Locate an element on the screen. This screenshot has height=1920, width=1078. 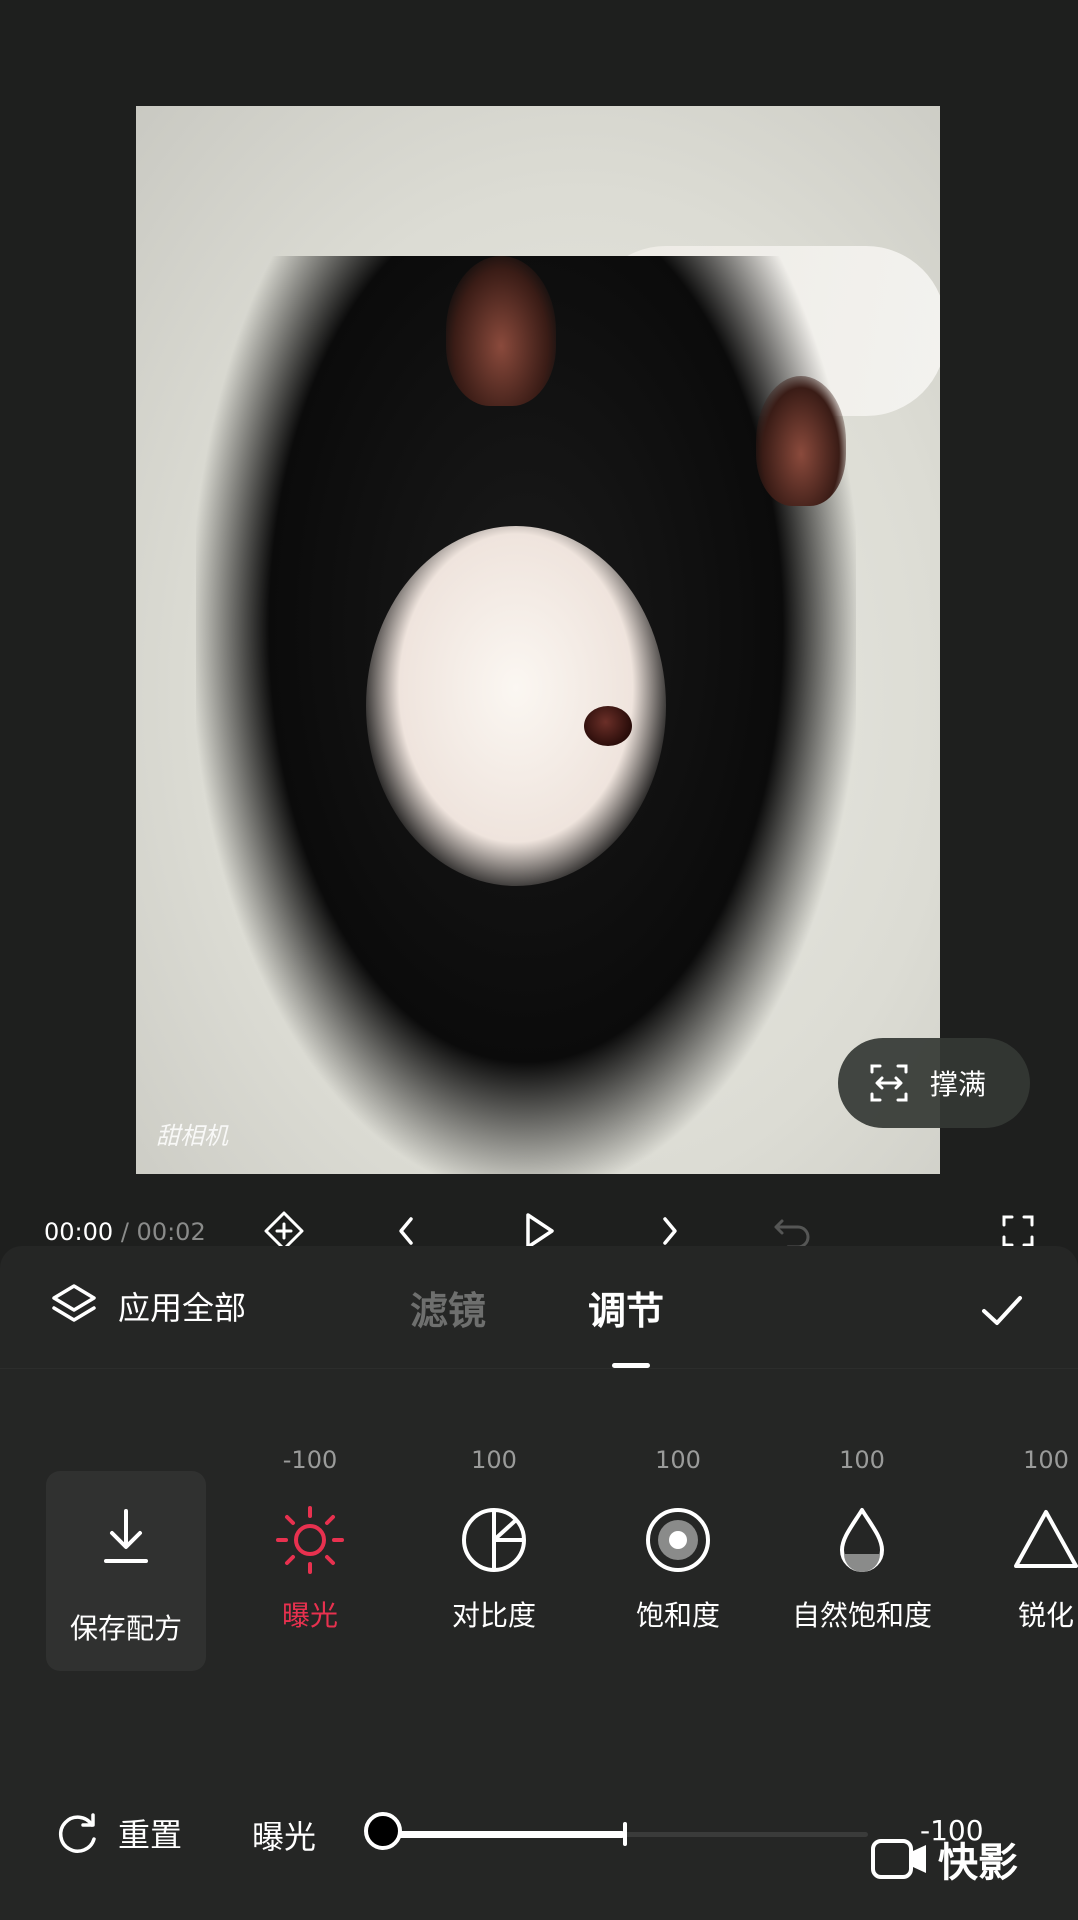
camera-watermark: 甜相机 is located at coordinates (192, 1136).